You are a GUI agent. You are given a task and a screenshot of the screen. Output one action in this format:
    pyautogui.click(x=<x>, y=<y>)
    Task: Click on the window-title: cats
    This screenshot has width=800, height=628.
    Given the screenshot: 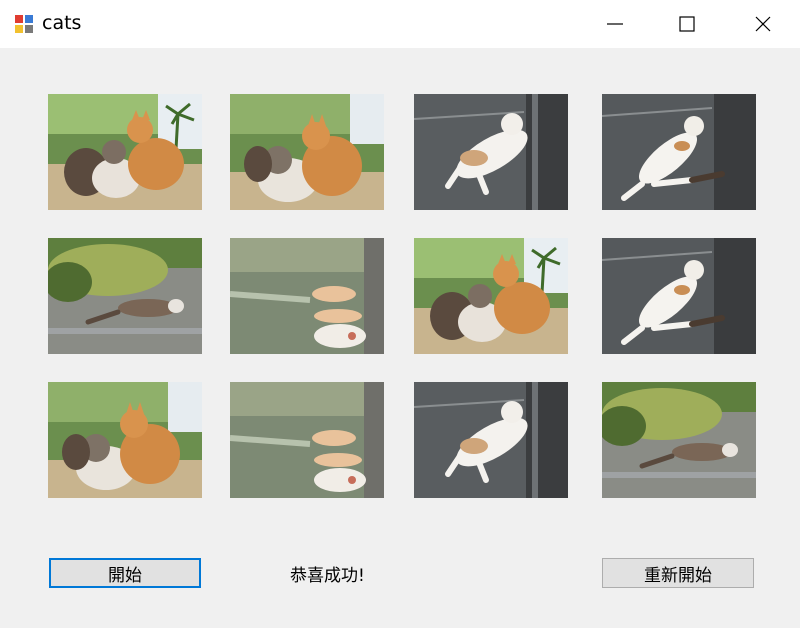 What is the action you would take?
    pyautogui.click(x=62, y=23)
    